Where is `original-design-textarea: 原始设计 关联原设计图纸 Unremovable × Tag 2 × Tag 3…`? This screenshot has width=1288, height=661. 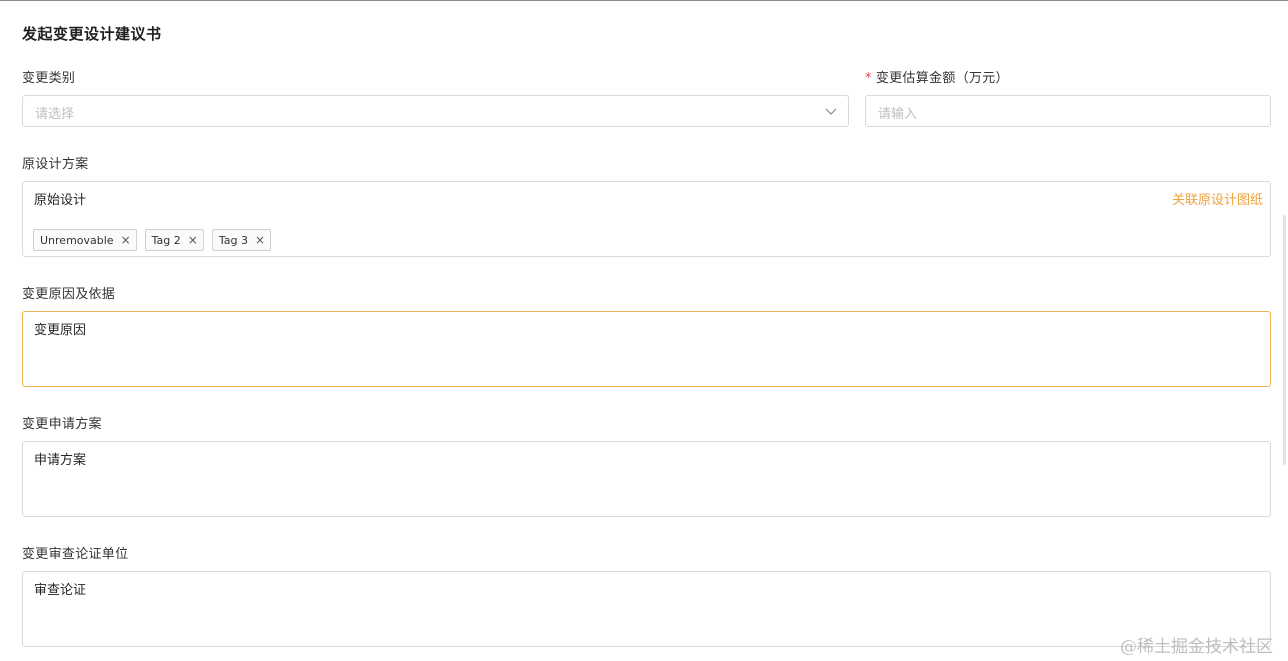 original-design-textarea: 原始设计 关联原设计图纸 Unremovable × Tag 2 × Tag 3… is located at coordinates (646, 219).